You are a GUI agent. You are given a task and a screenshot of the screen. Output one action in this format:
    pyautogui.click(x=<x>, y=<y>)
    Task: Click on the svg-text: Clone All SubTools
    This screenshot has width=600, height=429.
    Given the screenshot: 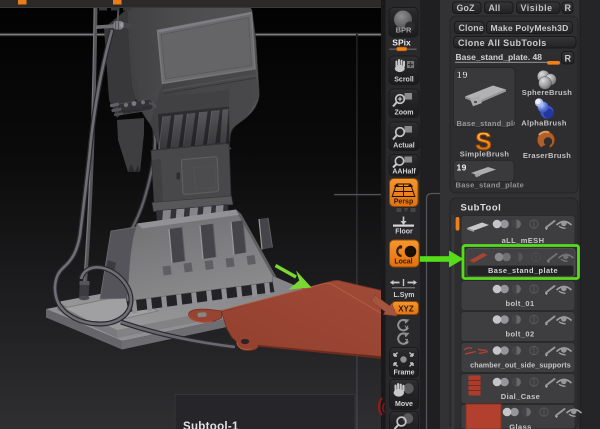 What is the action you would take?
    pyautogui.click(x=502, y=43)
    